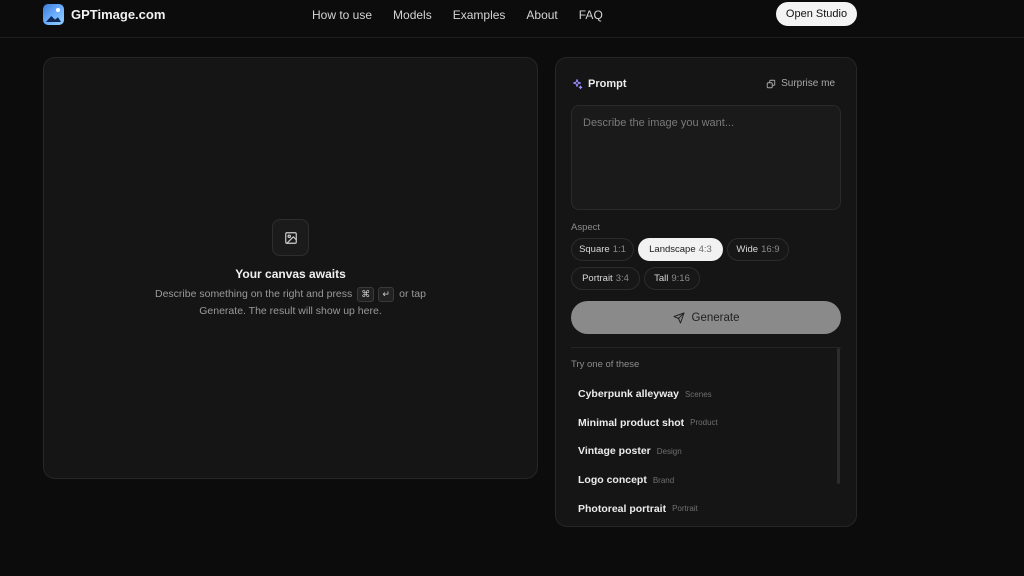 This screenshot has width=1024, height=576. I want to click on aspect-name: Square, so click(594, 249).